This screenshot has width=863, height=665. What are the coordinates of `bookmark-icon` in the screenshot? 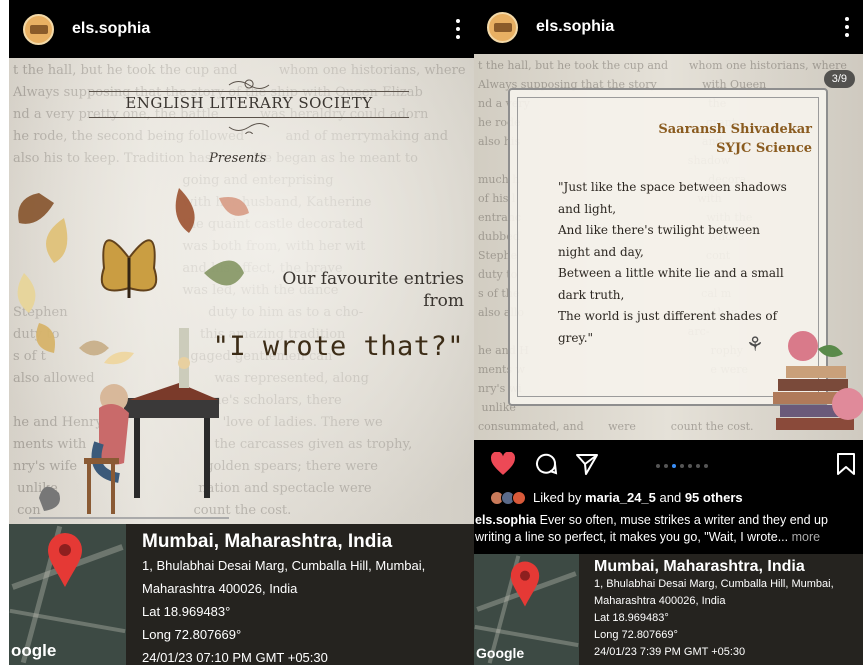 It's located at (846, 464).